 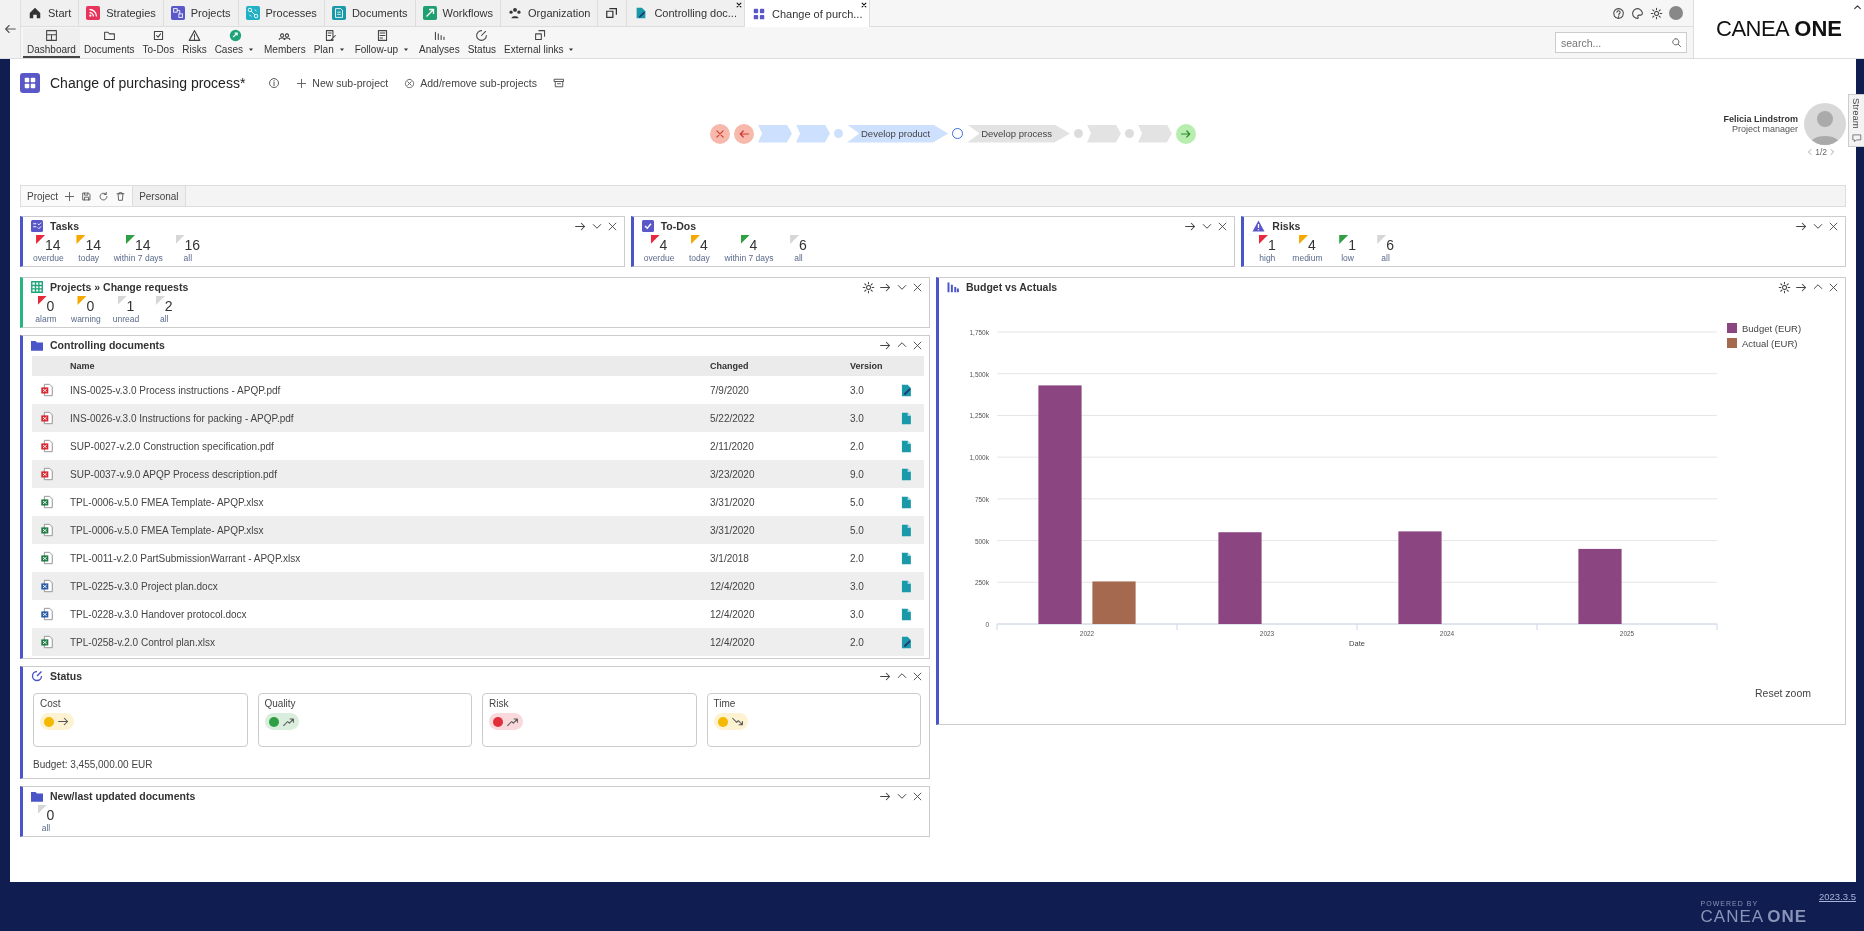 I want to click on toolbar-tab: External links, so click(x=540, y=42).